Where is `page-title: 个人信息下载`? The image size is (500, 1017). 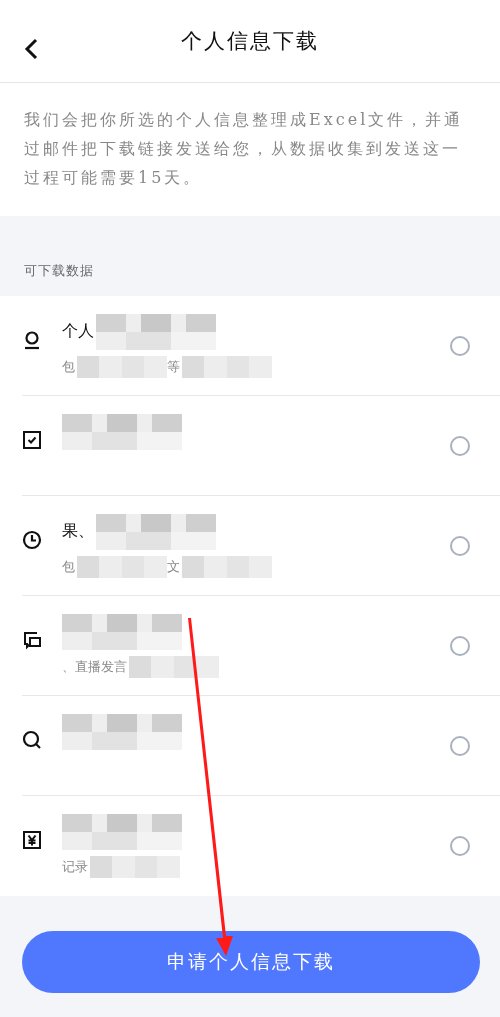 page-title: 个人信息下载 is located at coordinates (250, 41).